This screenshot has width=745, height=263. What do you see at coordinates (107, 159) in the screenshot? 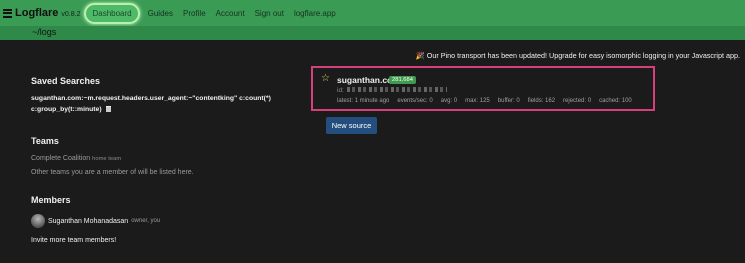
I see `home-team-tag: home team` at bounding box center [107, 159].